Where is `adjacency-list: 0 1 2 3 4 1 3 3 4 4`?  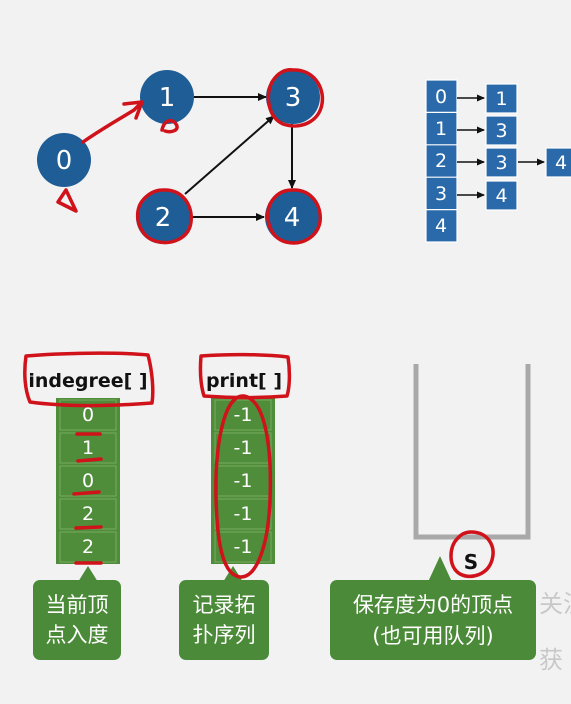
adjacency-list: 0 1 2 3 4 1 3 3 4 4 is located at coordinates (498, 161).